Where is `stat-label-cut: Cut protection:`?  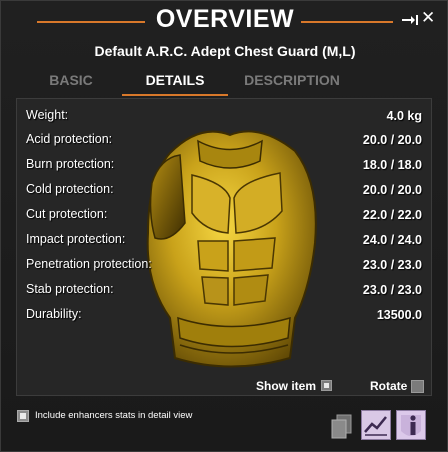 stat-label-cut: Cut protection: is located at coordinates (67, 214).